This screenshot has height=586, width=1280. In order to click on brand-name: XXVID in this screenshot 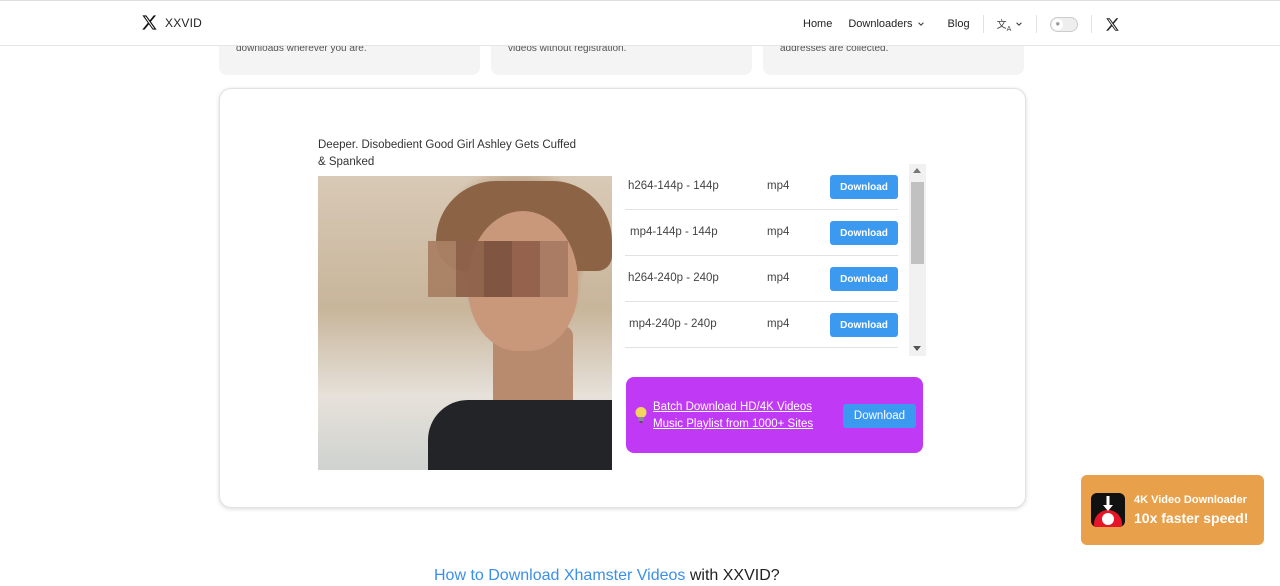, I will do `click(184, 22)`.